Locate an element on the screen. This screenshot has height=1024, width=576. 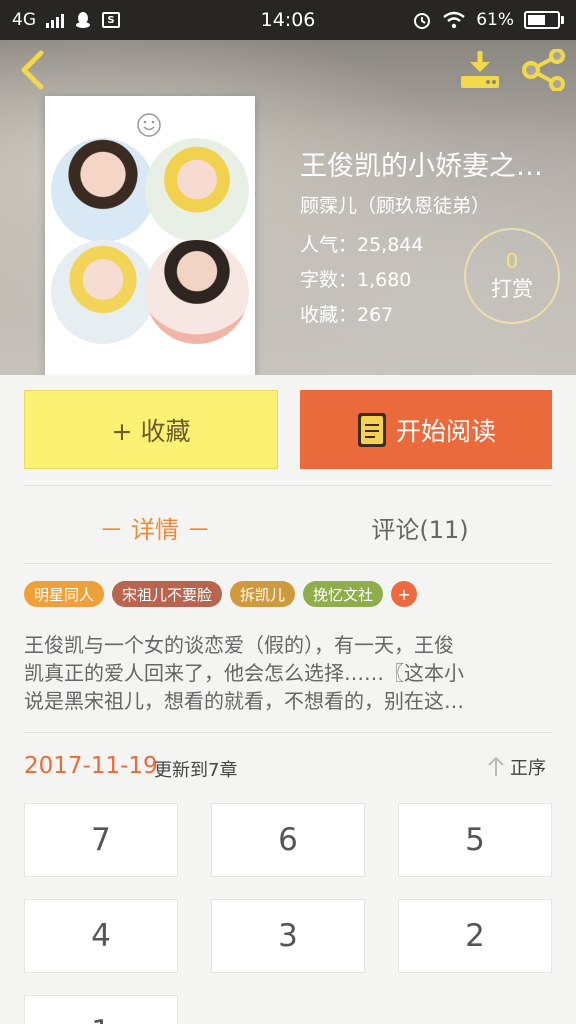
add-to-favorites-button: + 收藏 is located at coordinates (151, 429).